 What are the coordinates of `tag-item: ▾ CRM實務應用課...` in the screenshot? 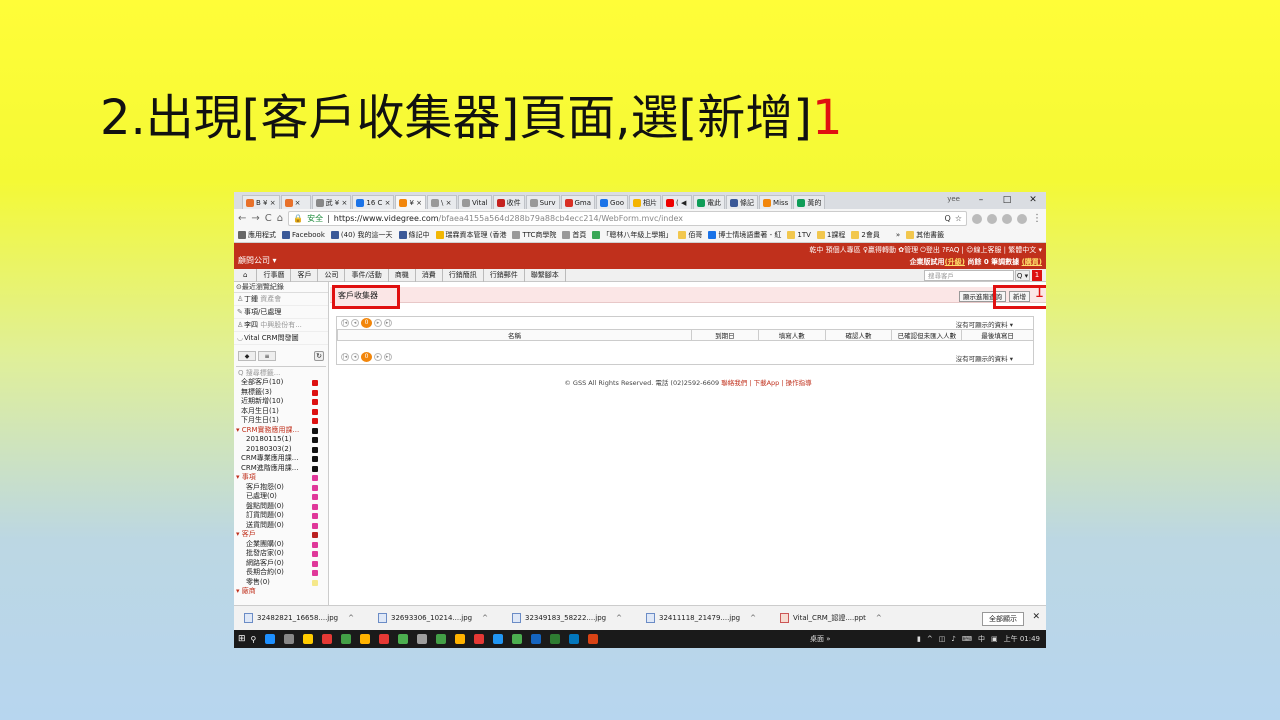 It's located at (281, 431).